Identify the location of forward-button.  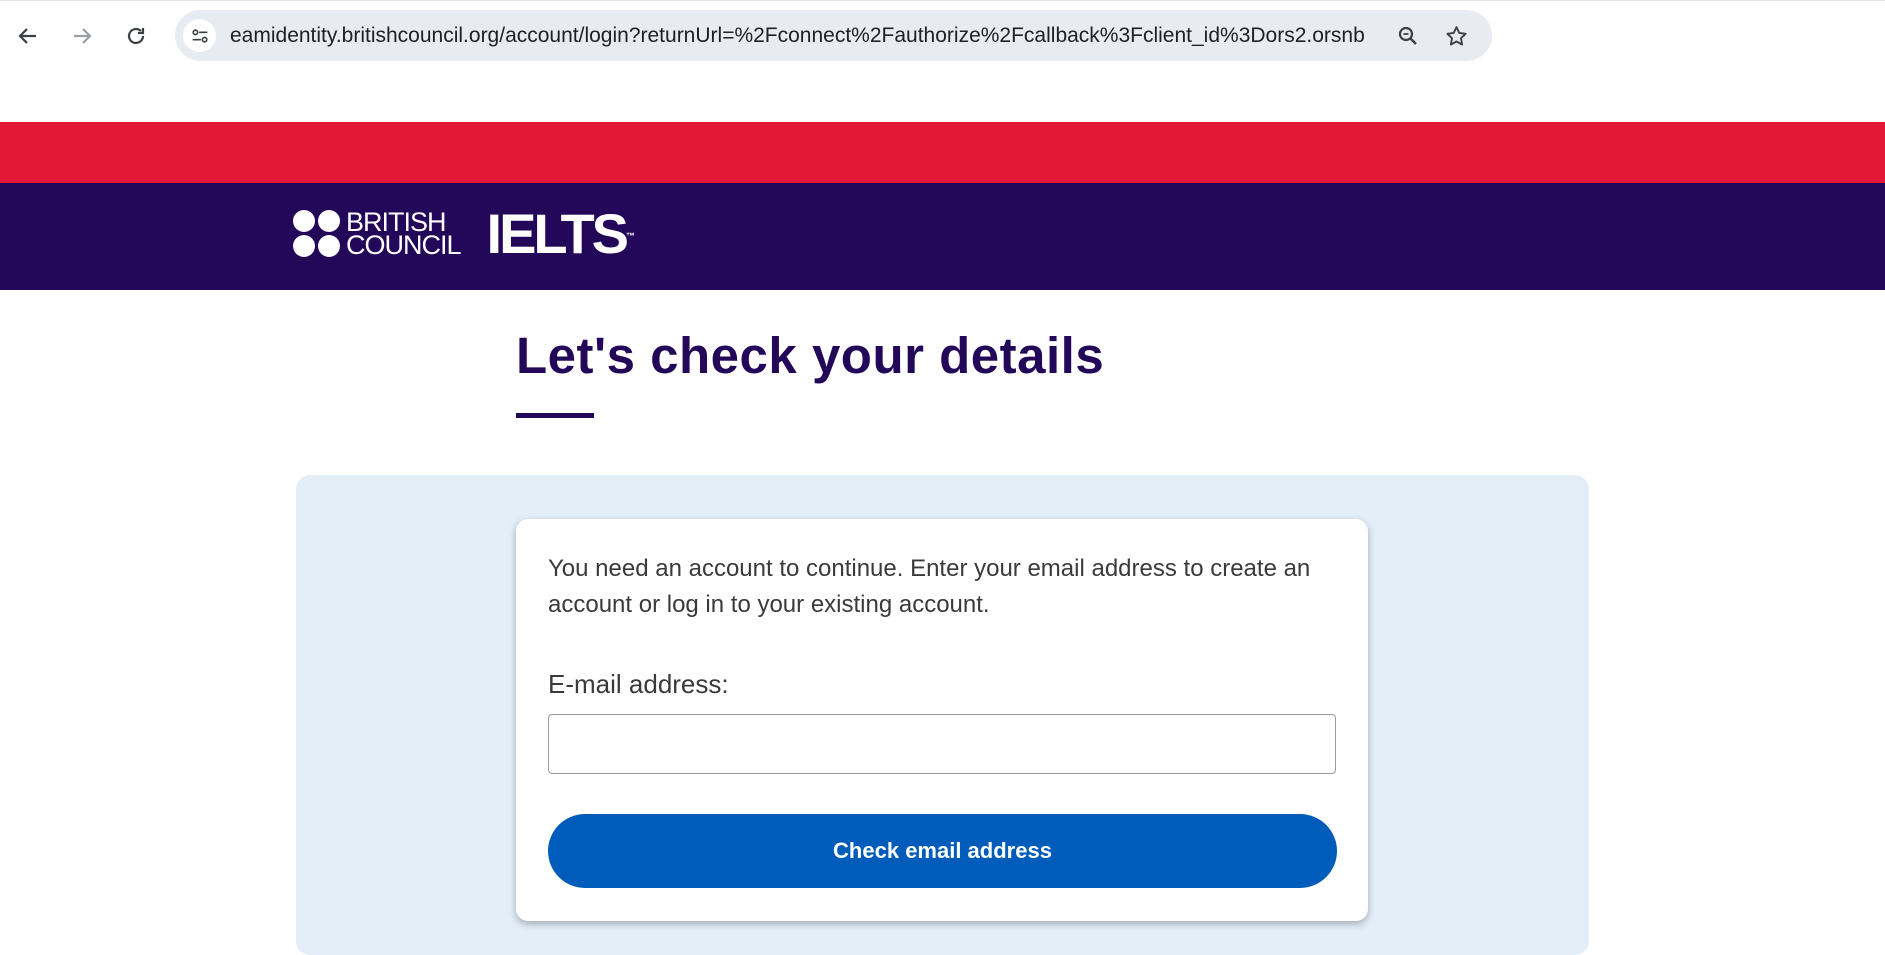
(82, 36).